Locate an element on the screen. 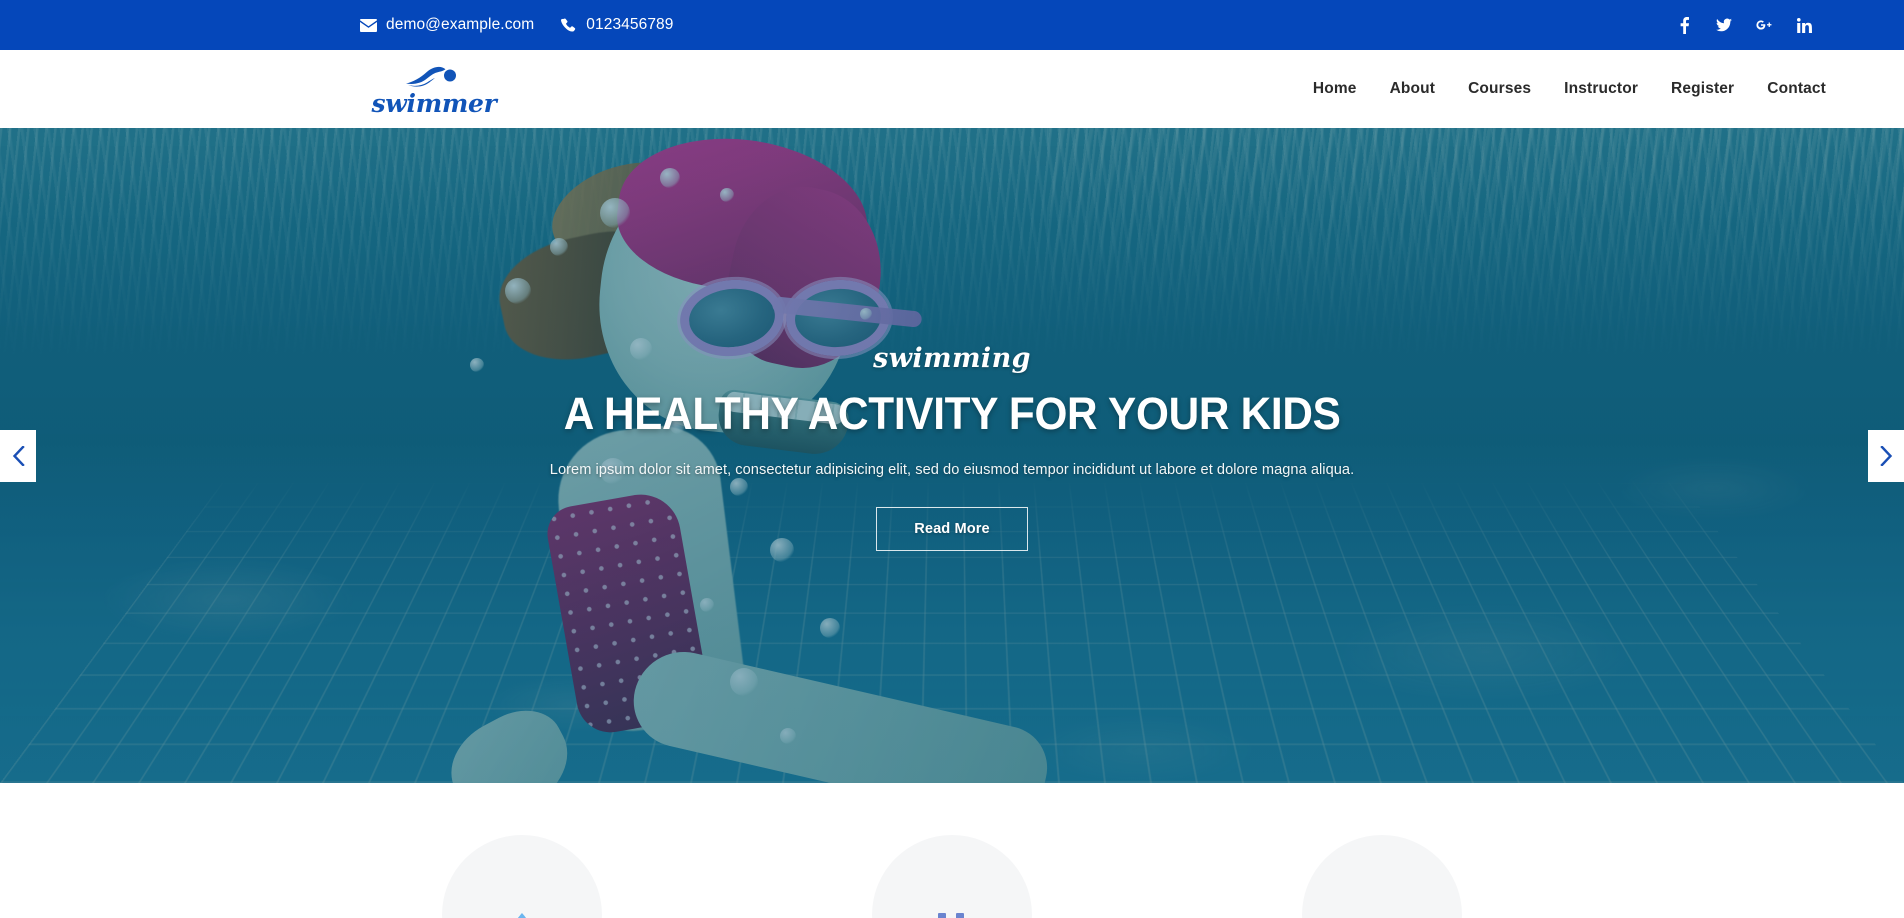 This screenshot has height=918, width=1904. chevron-left-icon is located at coordinates (18, 455).